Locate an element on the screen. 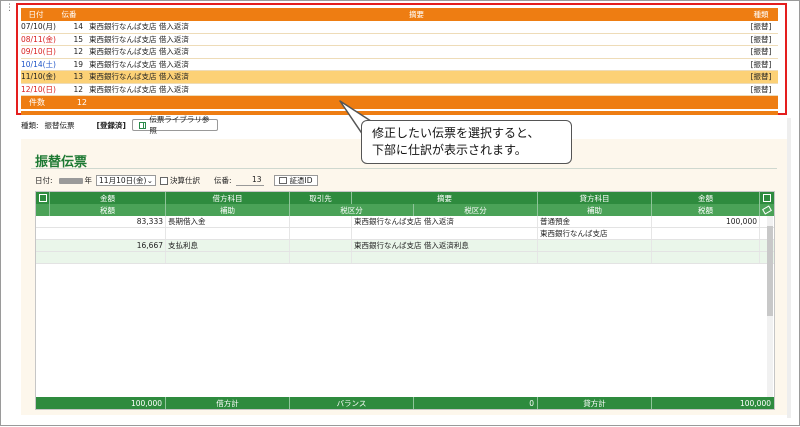 The width and height of the screenshot is (800, 427). closing-checkbox is located at coordinates (164, 180).